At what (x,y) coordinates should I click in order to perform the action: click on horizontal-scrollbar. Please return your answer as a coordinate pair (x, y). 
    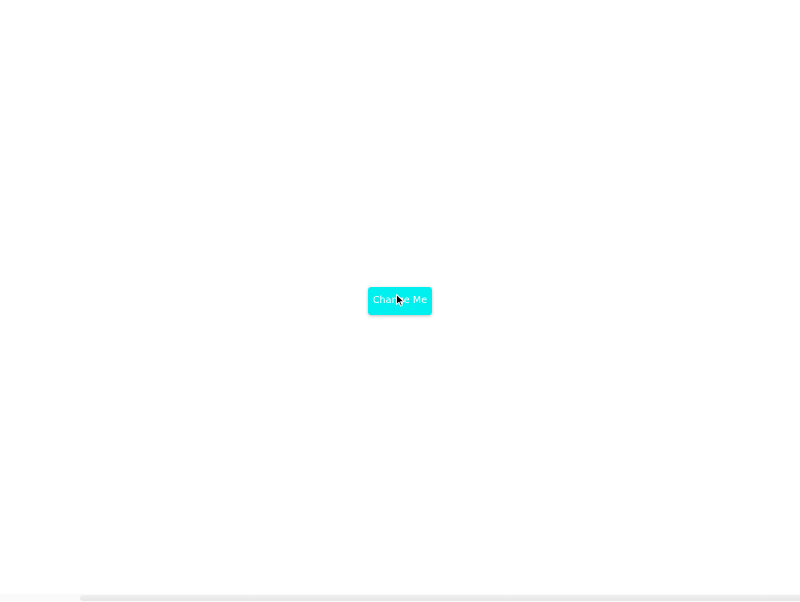
    Looking at the image, I should click on (400, 598).